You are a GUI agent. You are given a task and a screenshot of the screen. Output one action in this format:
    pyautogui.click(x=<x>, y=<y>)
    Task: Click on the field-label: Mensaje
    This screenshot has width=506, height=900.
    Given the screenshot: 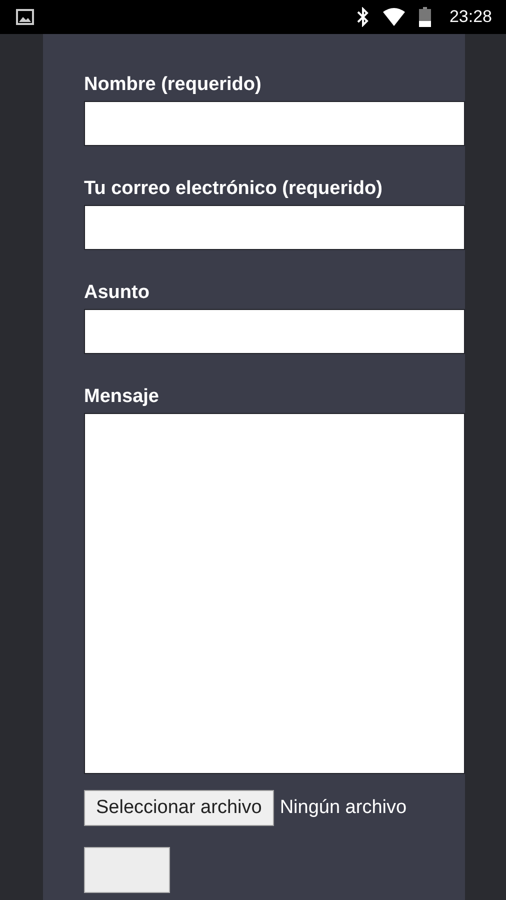 What is the action you would take?
    pyautogui.click(x=122, y=397)
    